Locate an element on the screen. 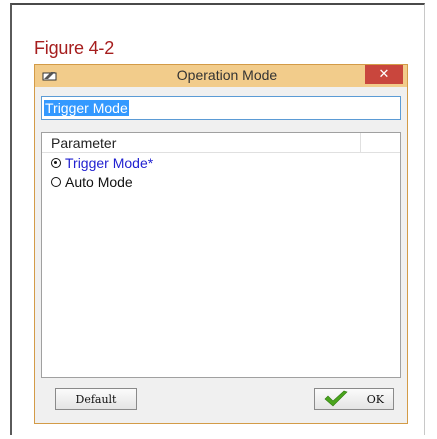 This screenshot has height=439, width=437. close-button: ✕ is located at coordinates (384, 74).